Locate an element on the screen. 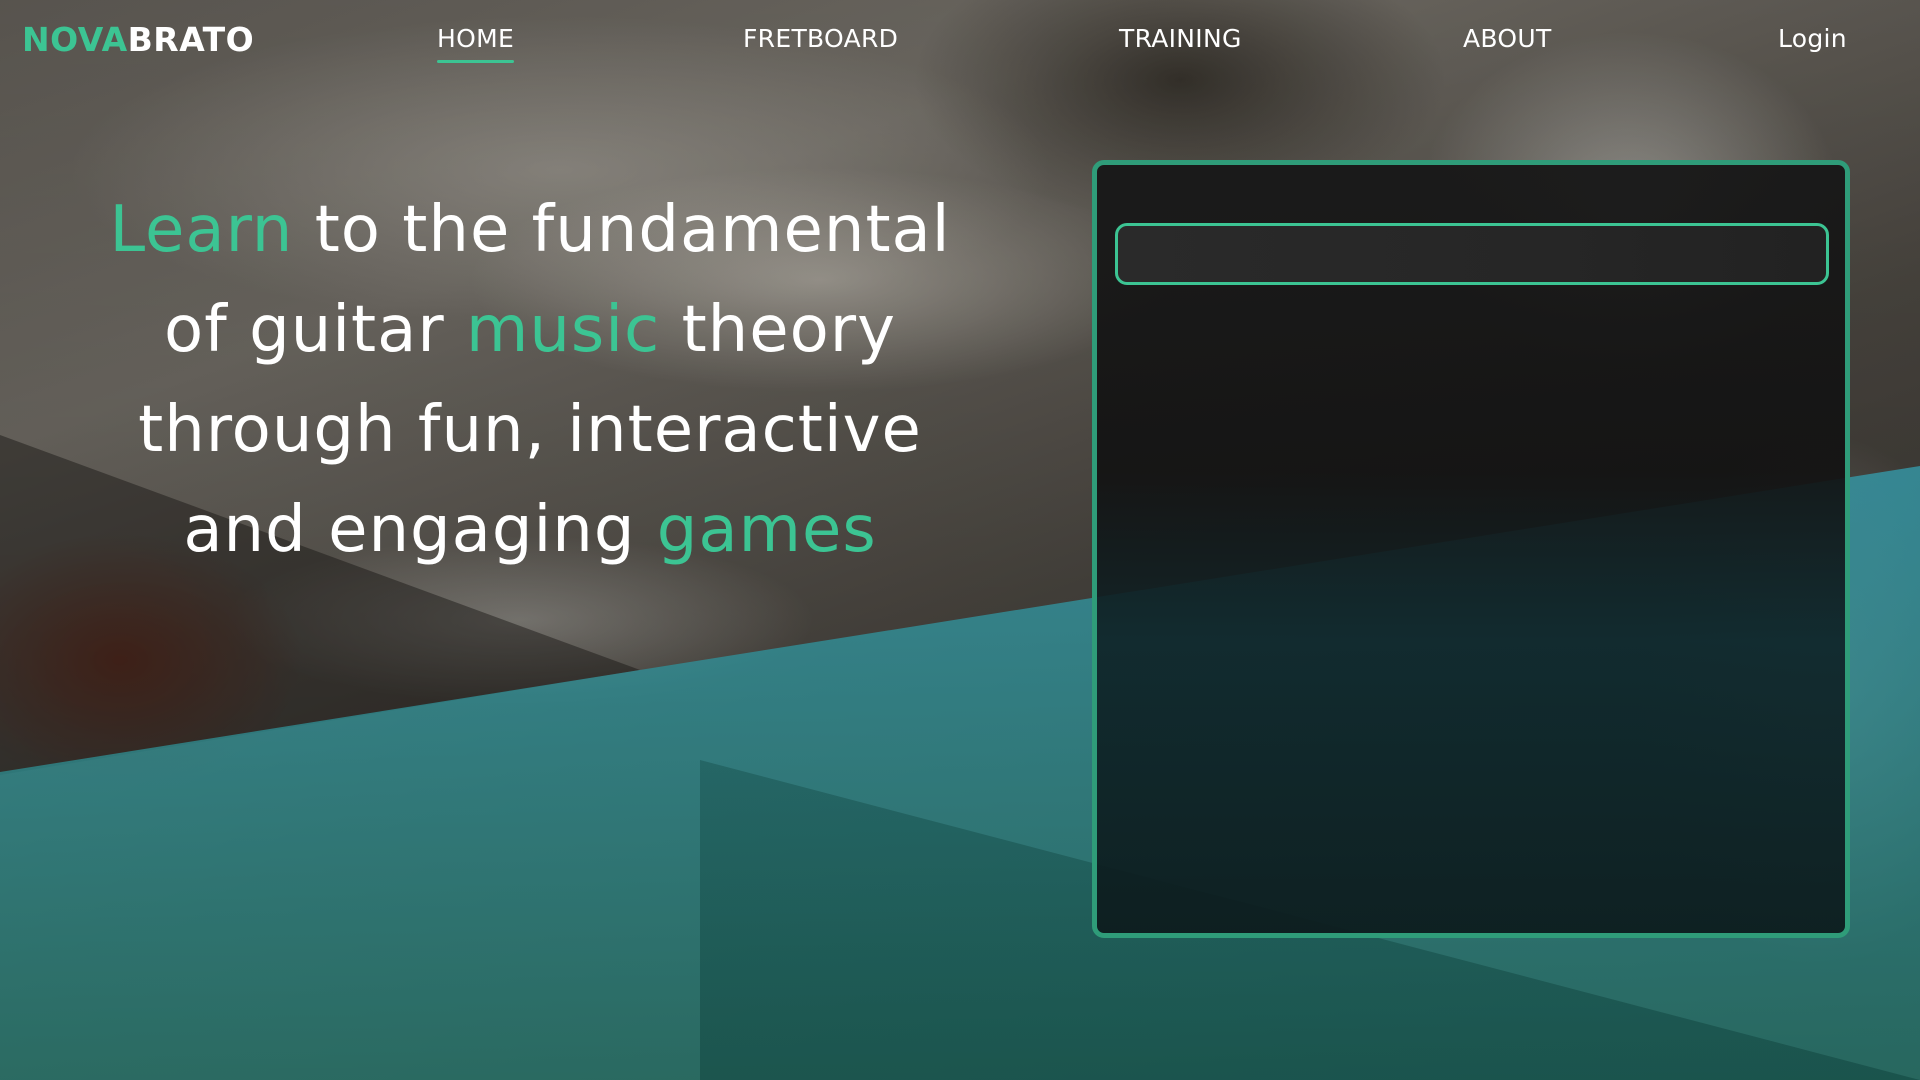  hero-line-4: and engaging games is located at coordinates (530, 530).